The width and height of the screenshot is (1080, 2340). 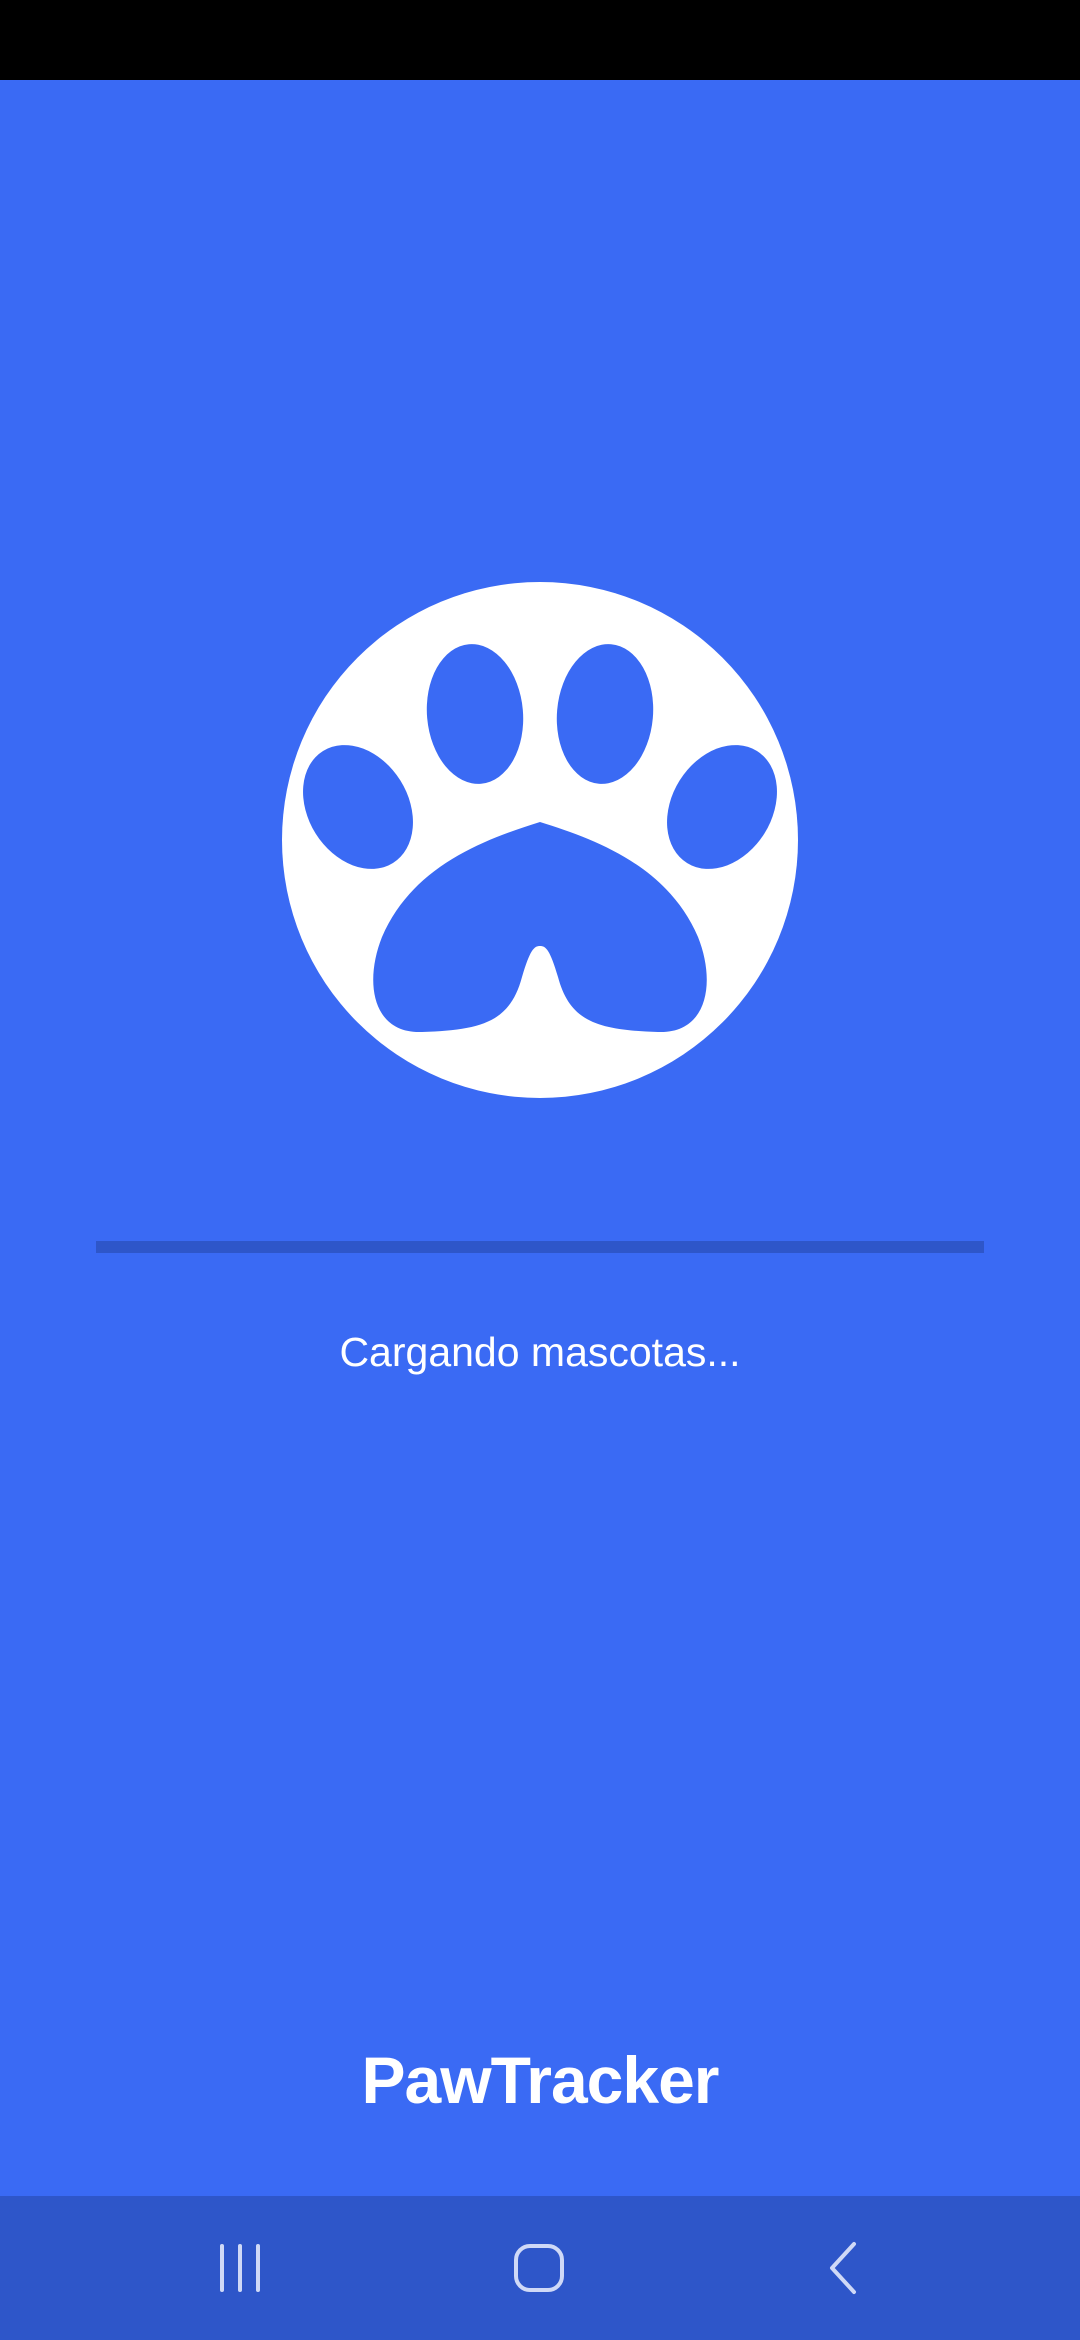 I want to click on back-icon, so click(x=843, y=2268).